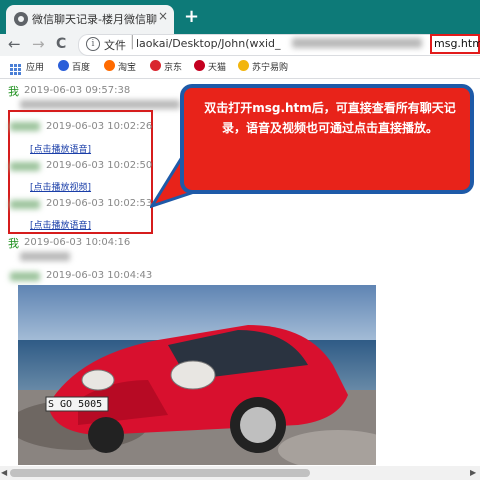 This screenshot has width=480, height=480. Describe the element at coordinates (61, 44) in the screenshot. I see `reload-button: C` at that location.